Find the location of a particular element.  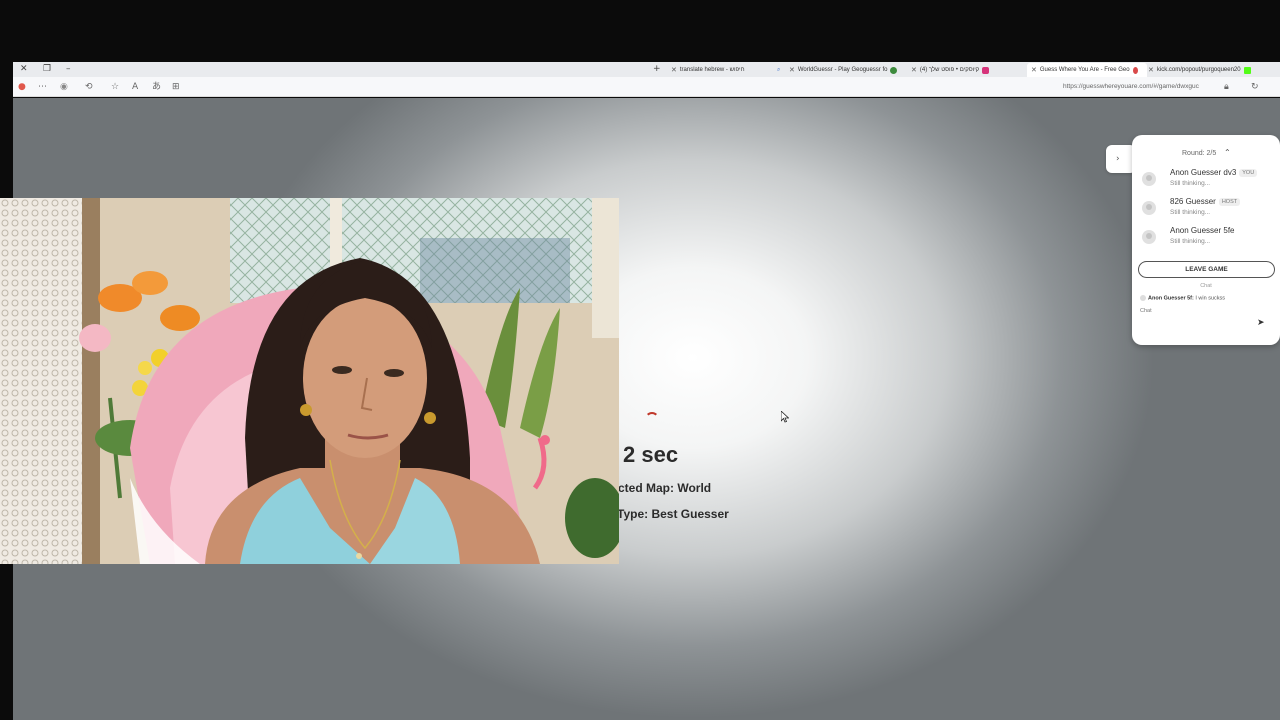

selected-map-label: cted Map: World is located at coordinates (665, 488).